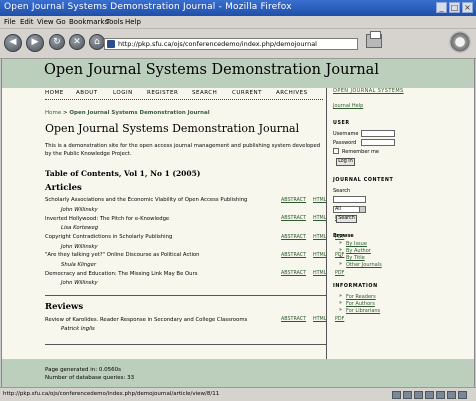 This screenshot has height=401, width=476. I want to click on page-generated-time: Page generated in: 0.0560s, so click(83, 370).